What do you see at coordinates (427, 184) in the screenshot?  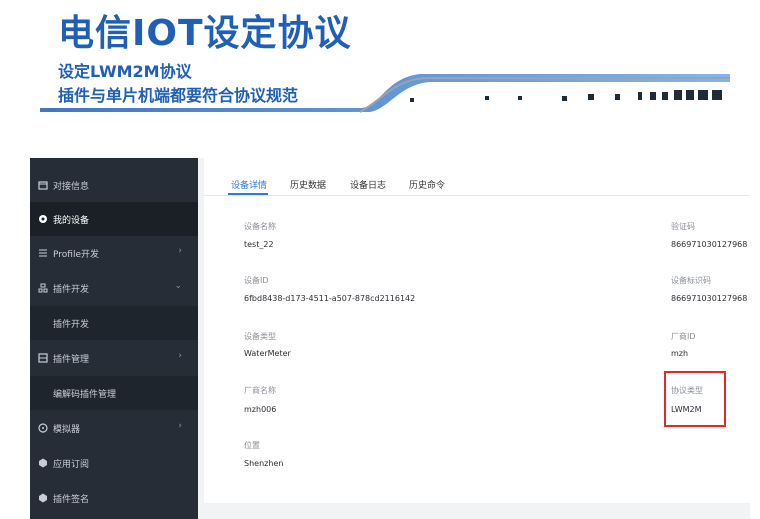 I see `tab-history-command: 历史命令` at bounding box center [427, 184].